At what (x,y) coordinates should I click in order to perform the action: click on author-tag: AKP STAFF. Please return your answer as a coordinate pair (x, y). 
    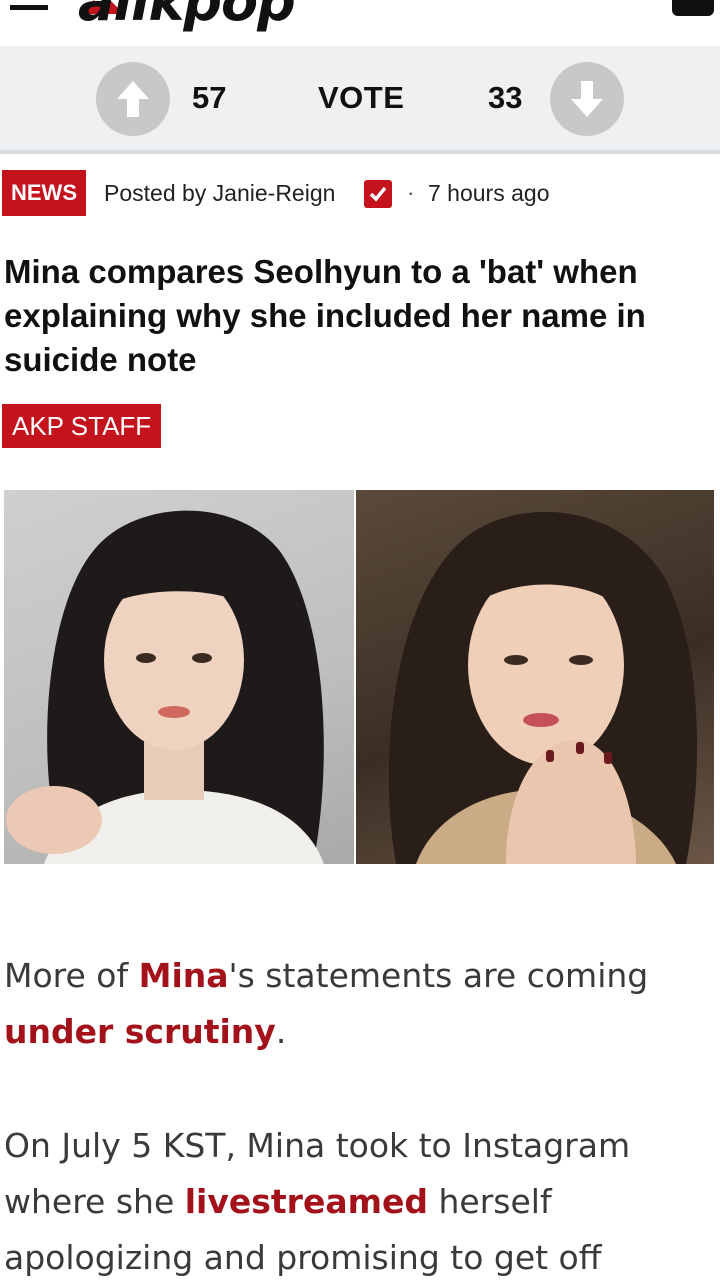
    Looking at the image, I should click on (82, 426).